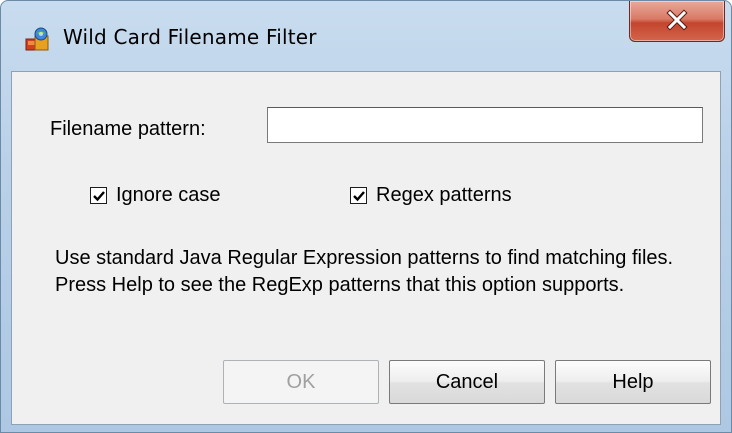 The width and height of the screenshot is (732, 433). Describe the element at coordinates (633, 382) in the screenshot. I see `help-button: Help` at that location.